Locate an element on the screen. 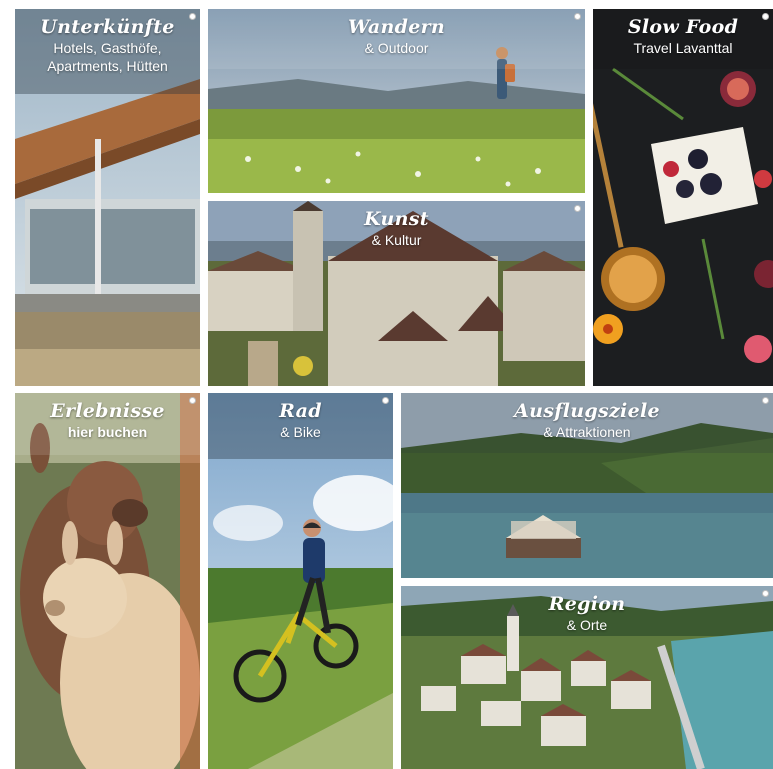 This screenshot has height=769, width=773. tile-region: Region & Orte is located at coordinates (587, 677).